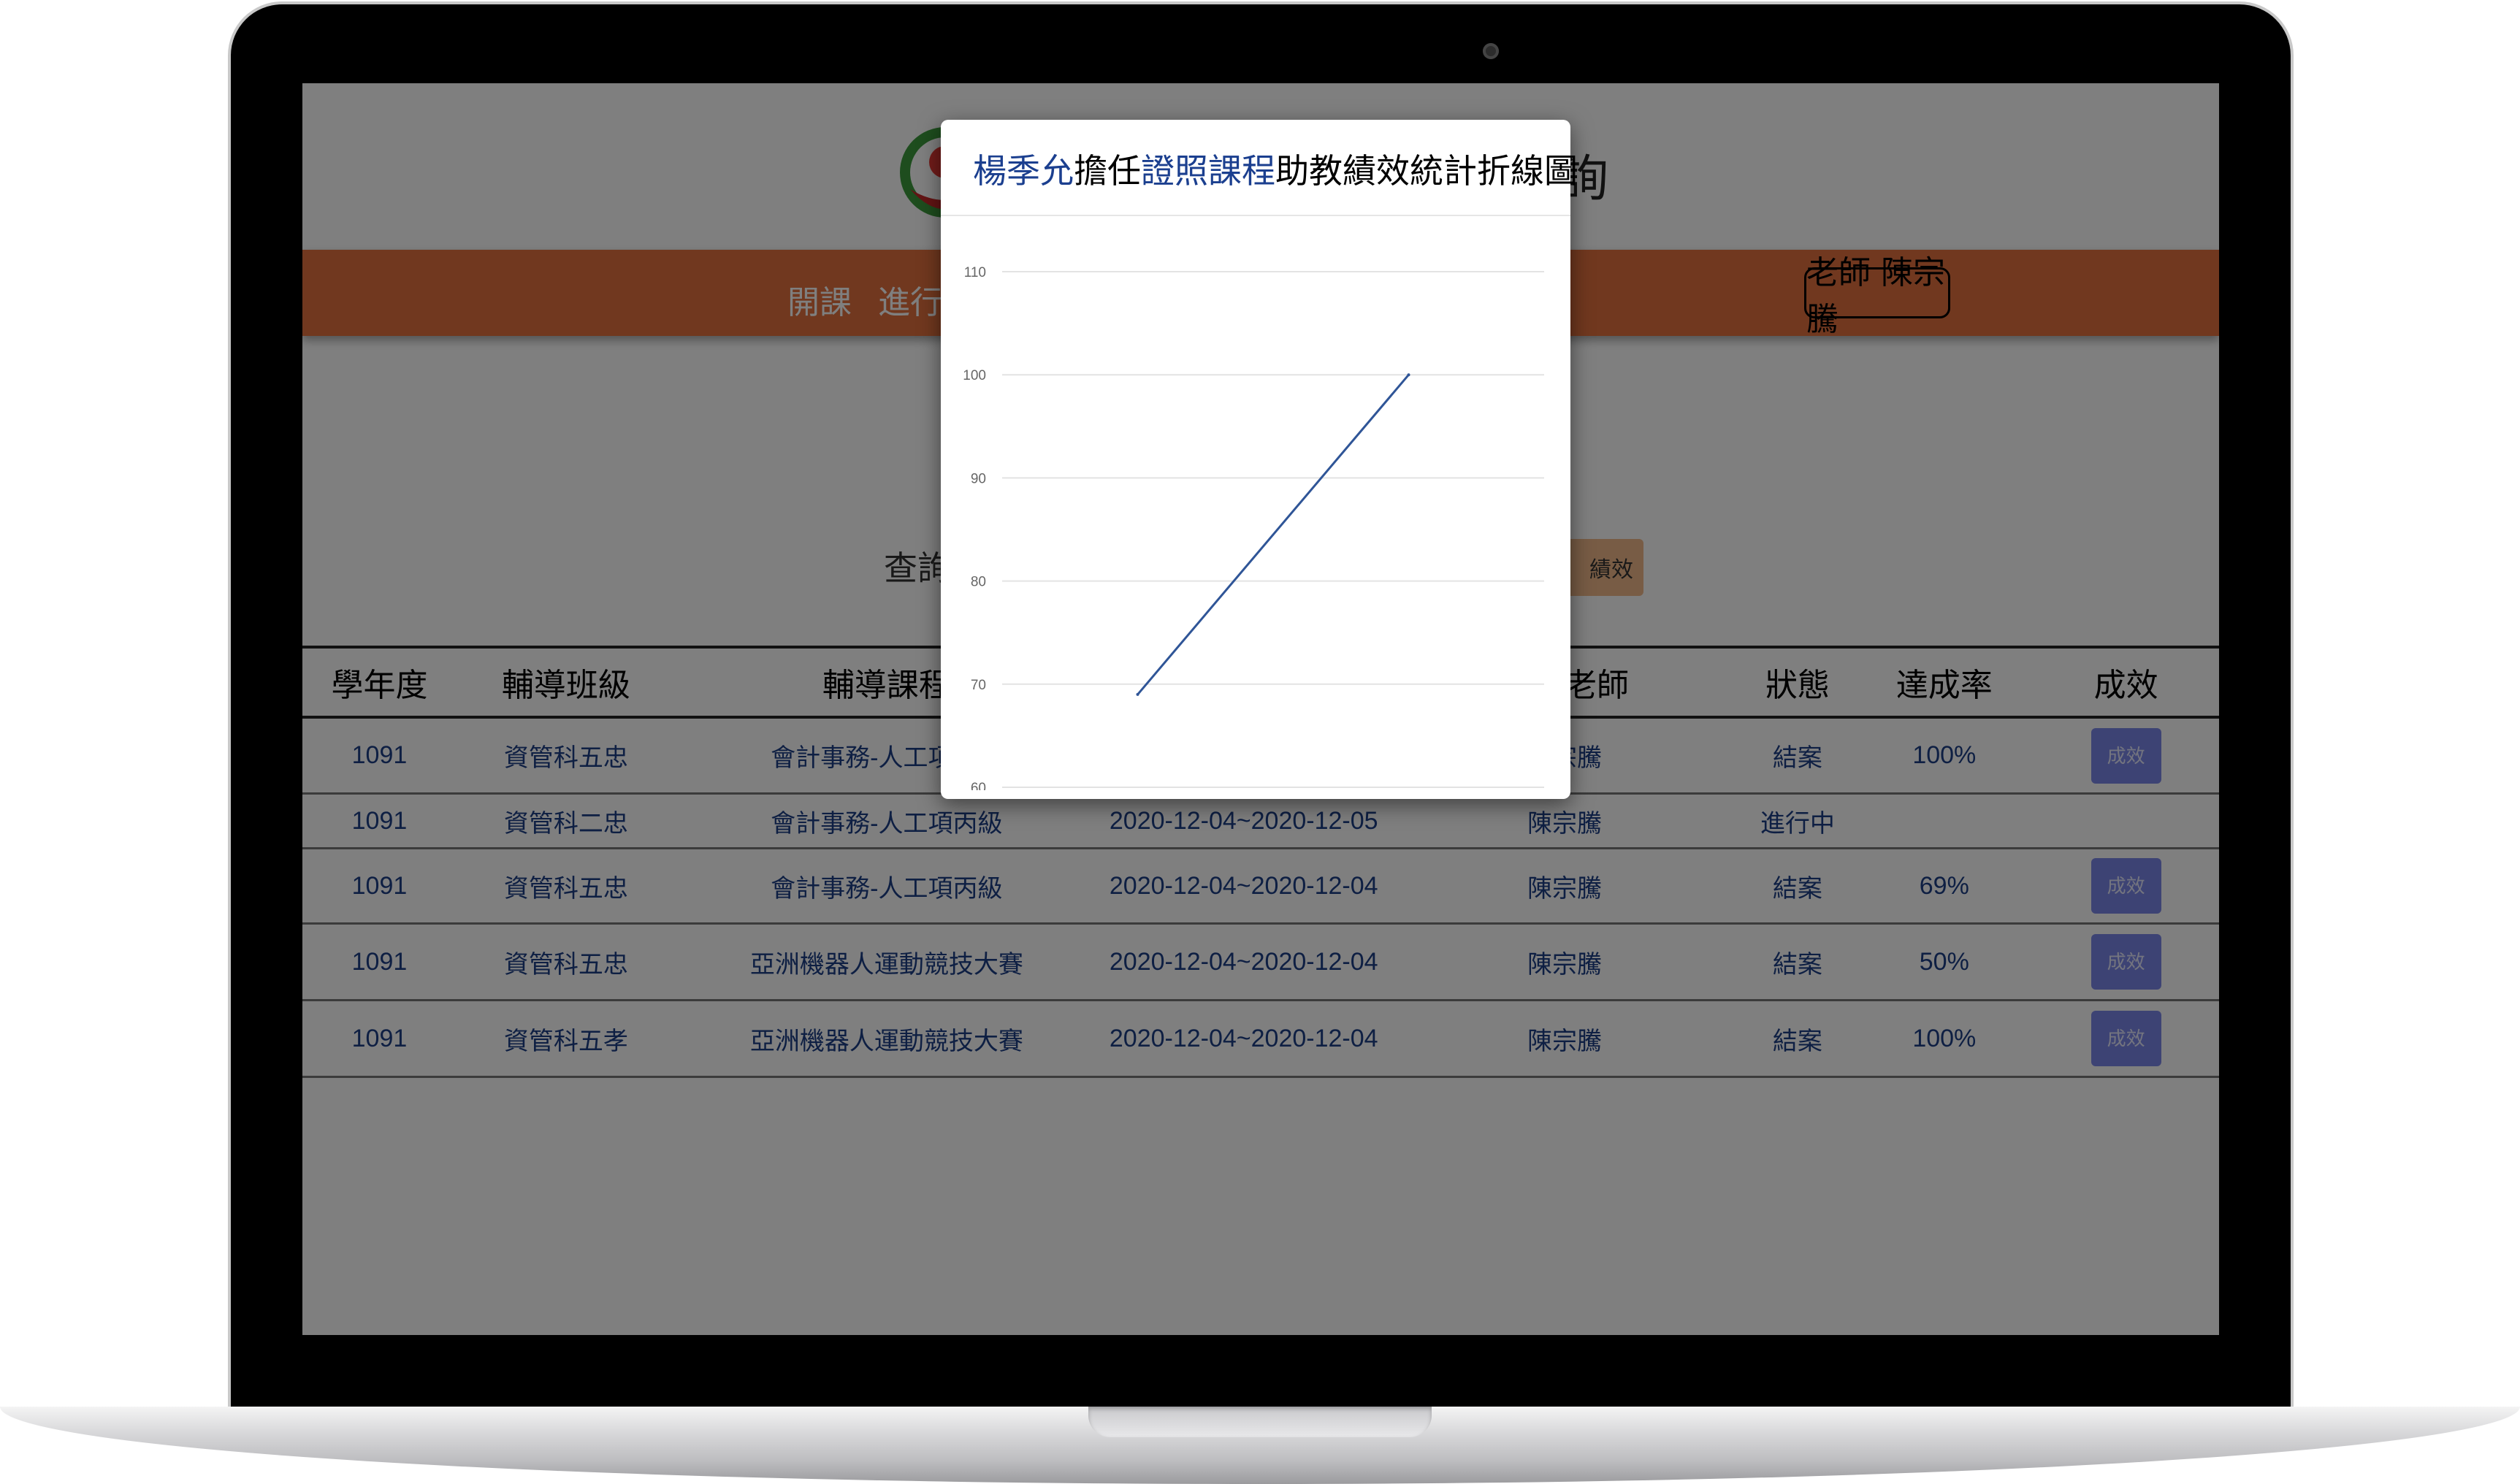  Describe the element at coordinates (1255, 216) in the screenshot. I see `modal-divider` at that location.